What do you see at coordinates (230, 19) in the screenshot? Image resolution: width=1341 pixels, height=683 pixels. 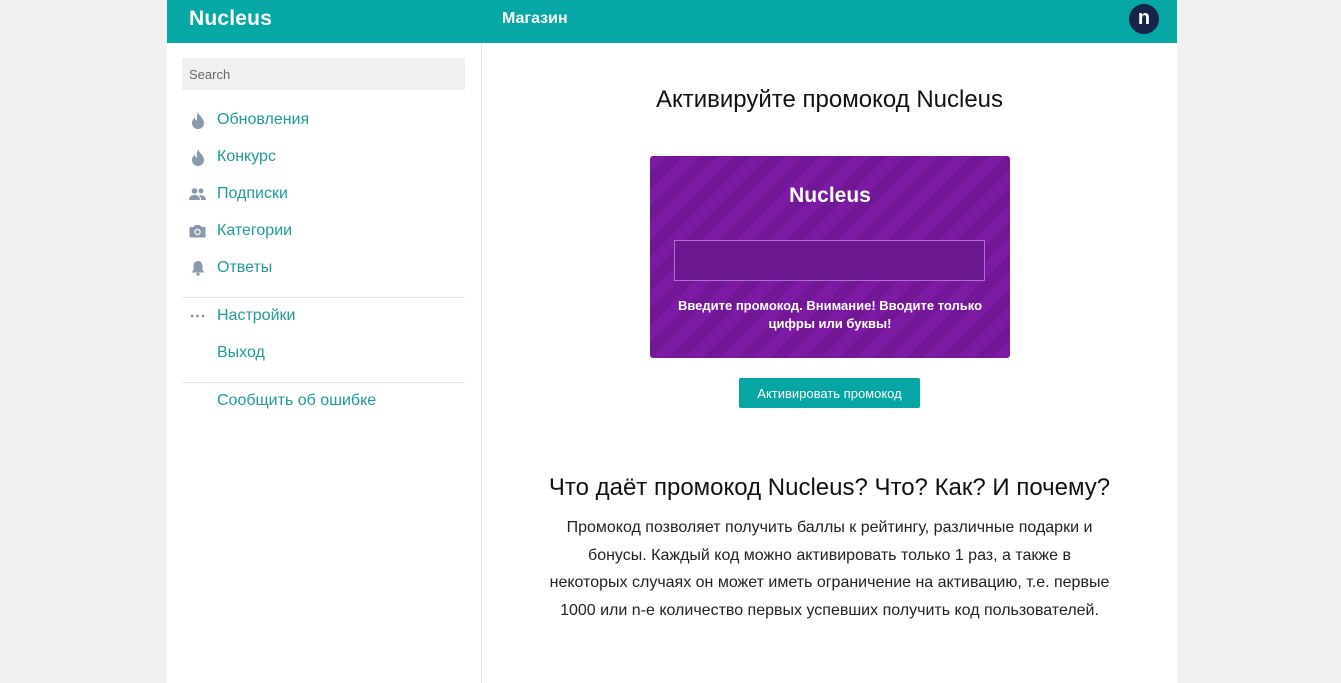 I see `brand-logo: Nucleus` at bounding box center [230, 19].